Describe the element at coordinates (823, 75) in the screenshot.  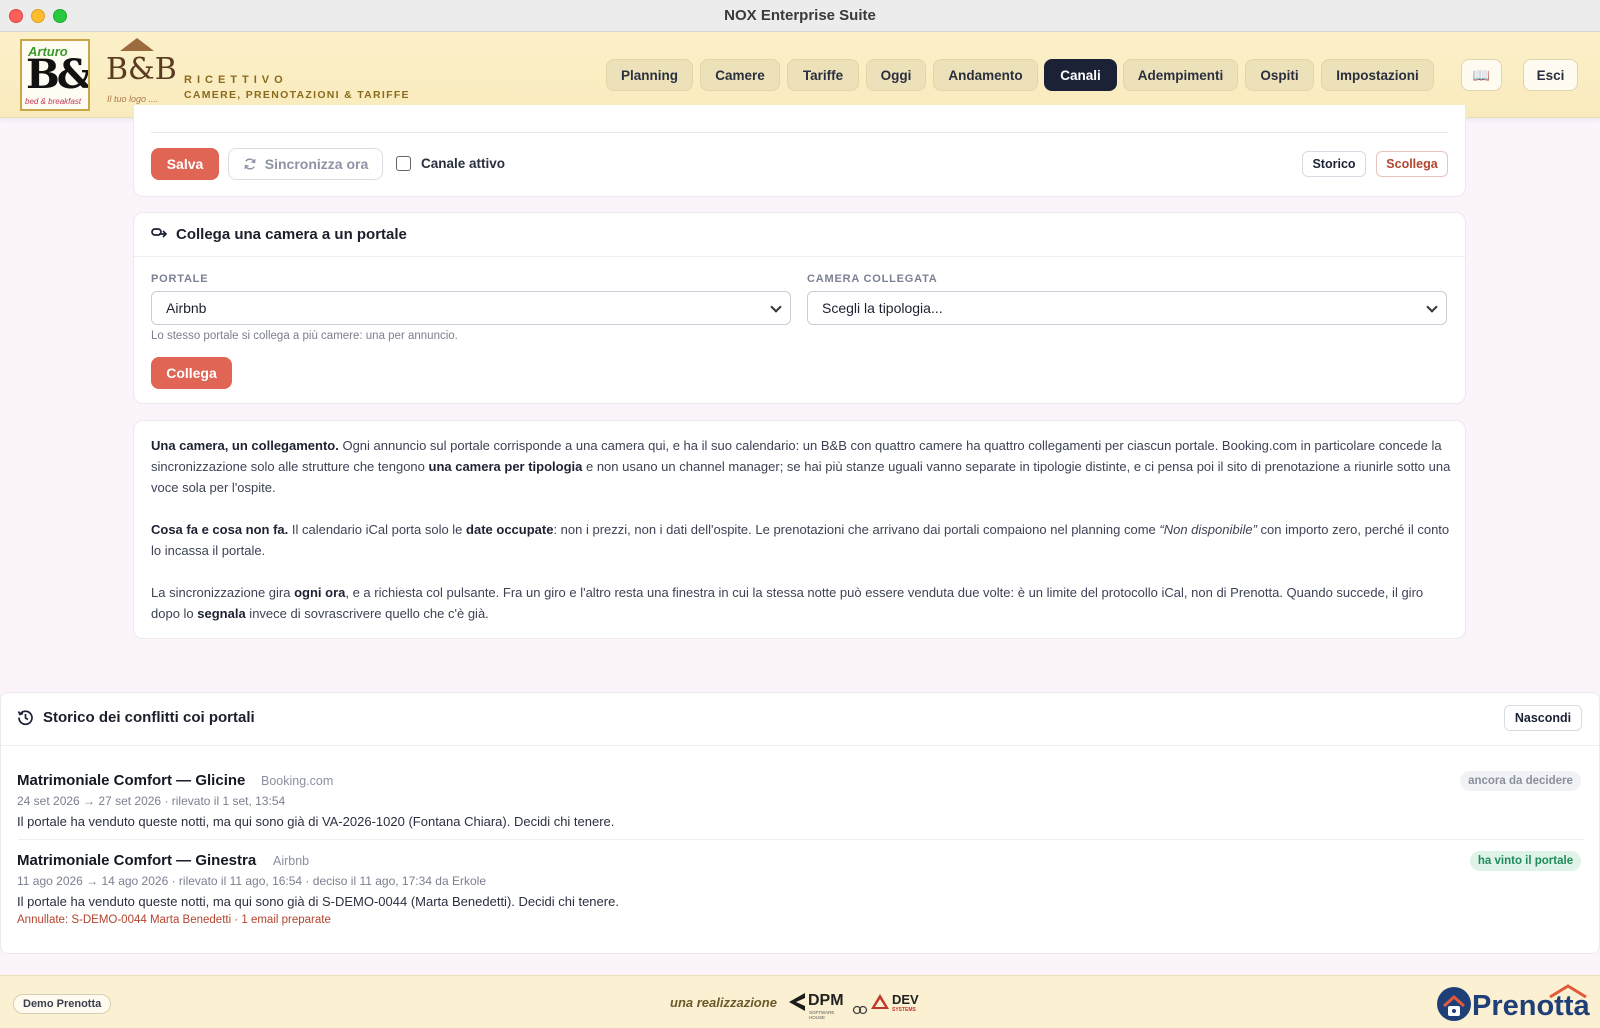
I see `nav-tariffe: Tariffe` at that location.